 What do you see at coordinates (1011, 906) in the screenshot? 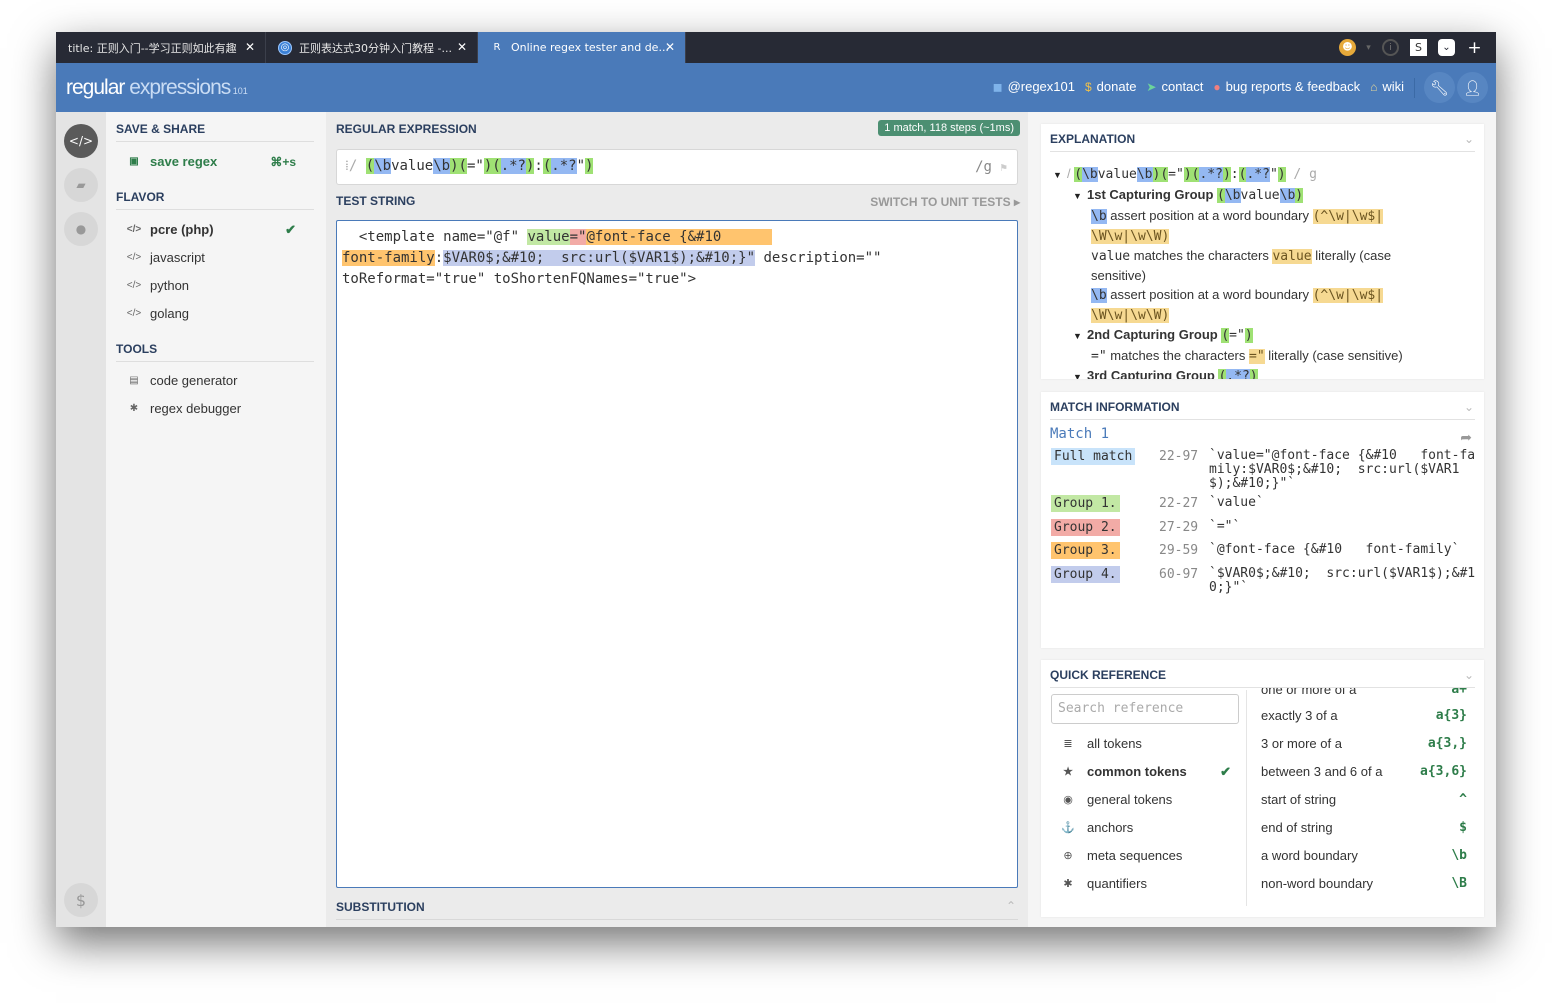
I see `chevron-up-icon: ⌃` at bounding box center [1011, 906].